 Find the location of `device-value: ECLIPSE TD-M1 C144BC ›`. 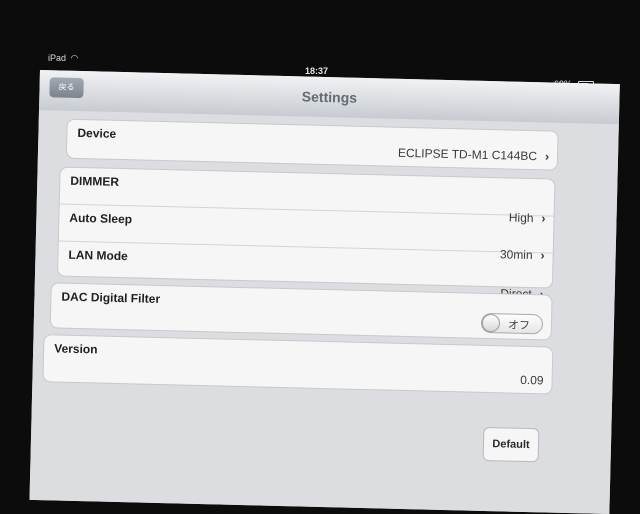

device-value: ECLIPSE TD-M1 C144BC › is located at coordinates (473, 155).